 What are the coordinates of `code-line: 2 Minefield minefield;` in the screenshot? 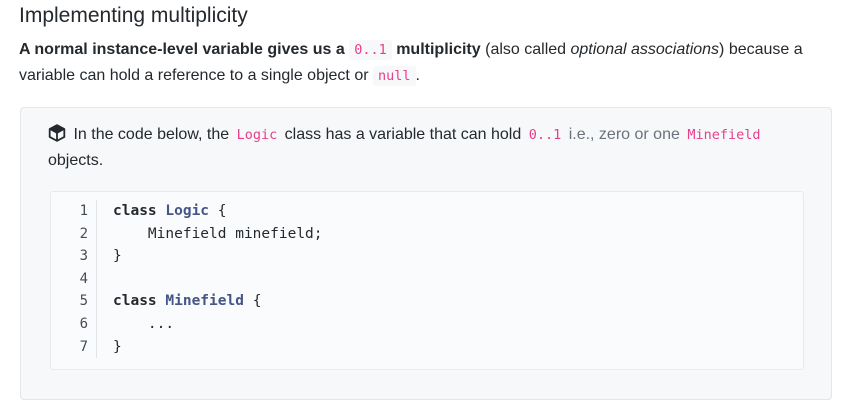 It's located at (427, 234).